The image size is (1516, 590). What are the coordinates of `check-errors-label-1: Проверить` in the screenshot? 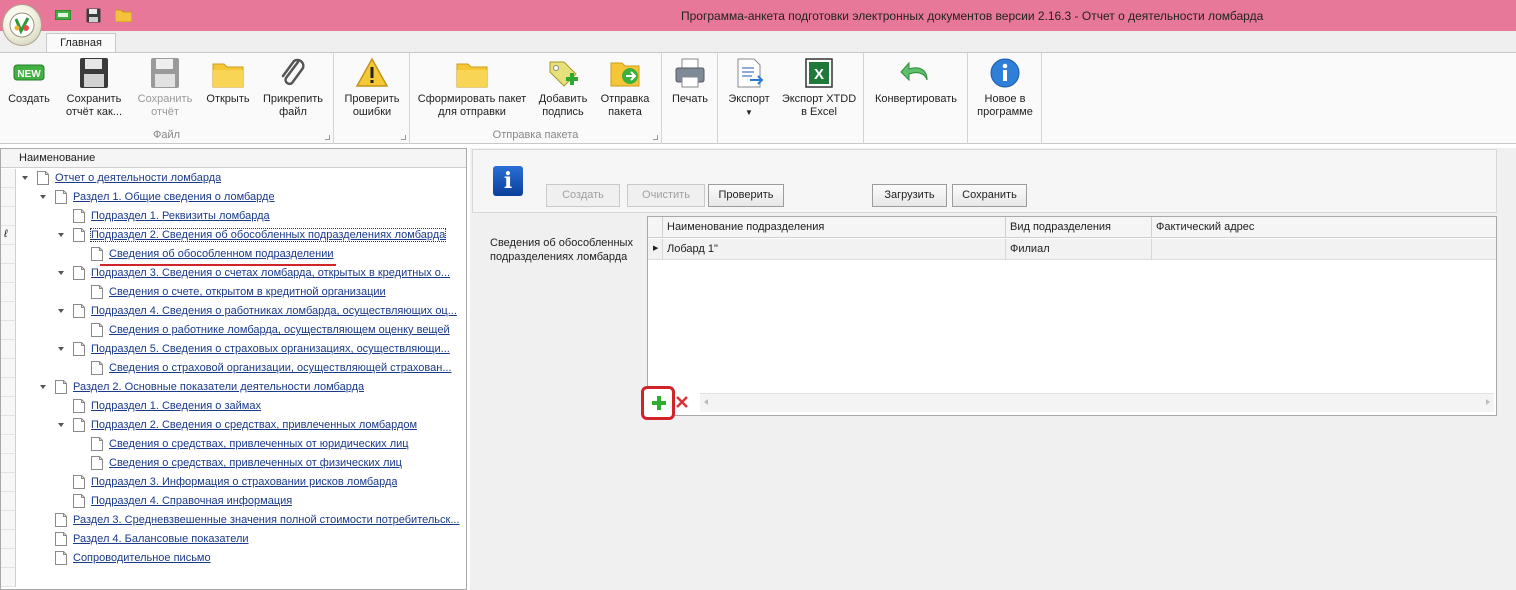 It's located at (372, 99).